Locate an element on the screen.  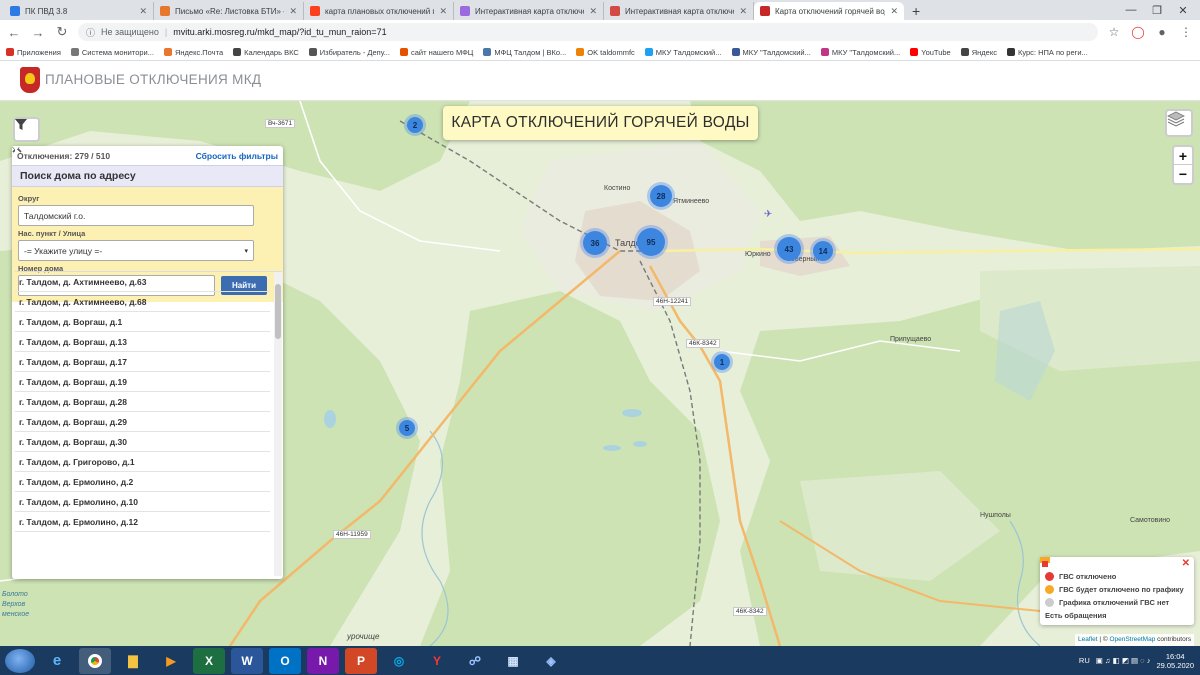
browser-tab-active: Карта отключений горячей вод ✕ is located at coordinates (829, 11).